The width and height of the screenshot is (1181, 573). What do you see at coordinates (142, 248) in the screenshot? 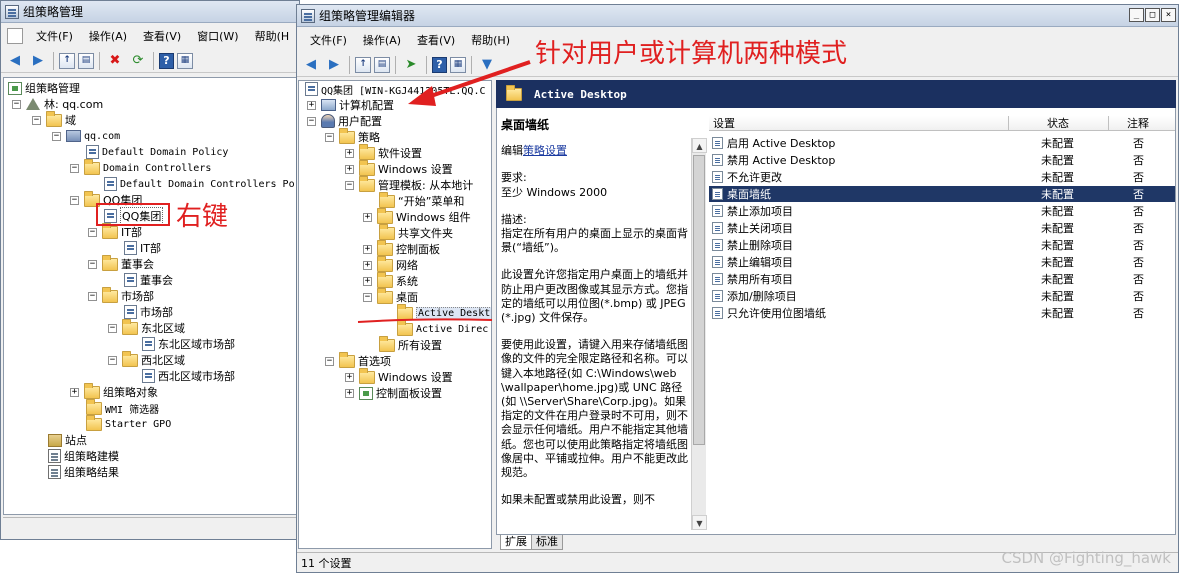
I see `tree-it-gpo: IT部` at bounding box center [142, 248].